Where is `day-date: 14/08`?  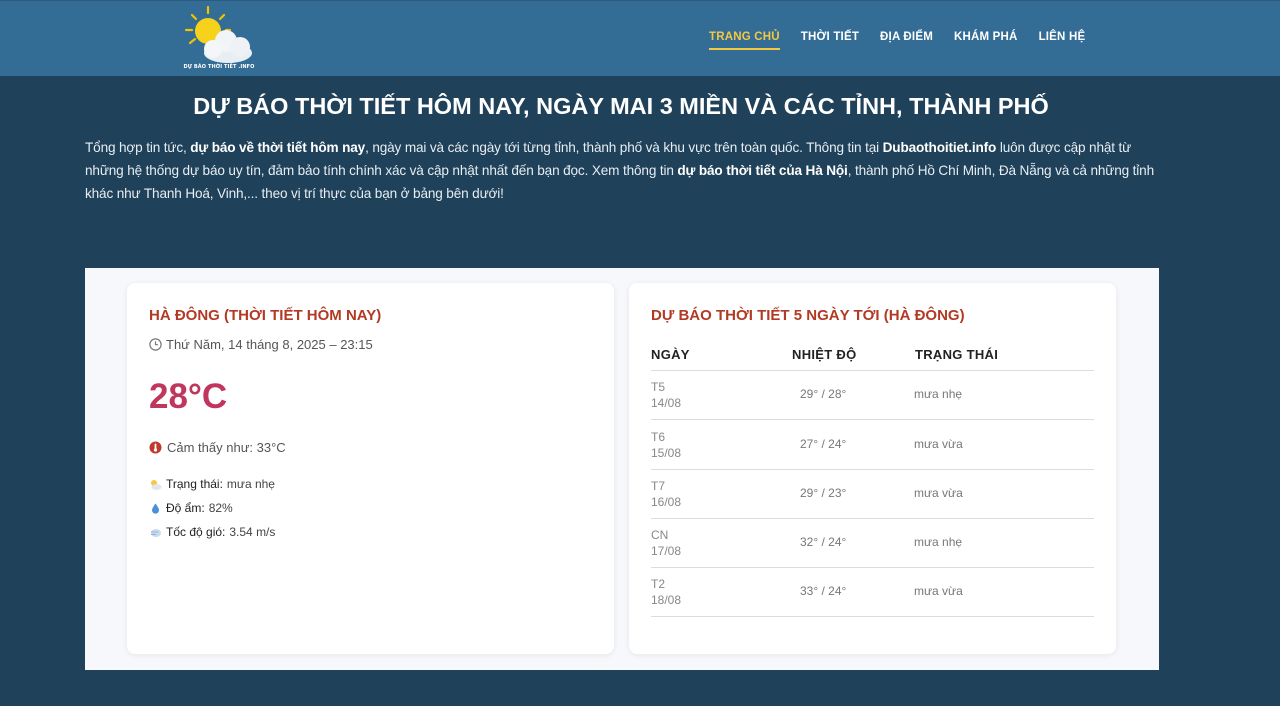
day-date: 14/08 is located at coordinates (666, 403).